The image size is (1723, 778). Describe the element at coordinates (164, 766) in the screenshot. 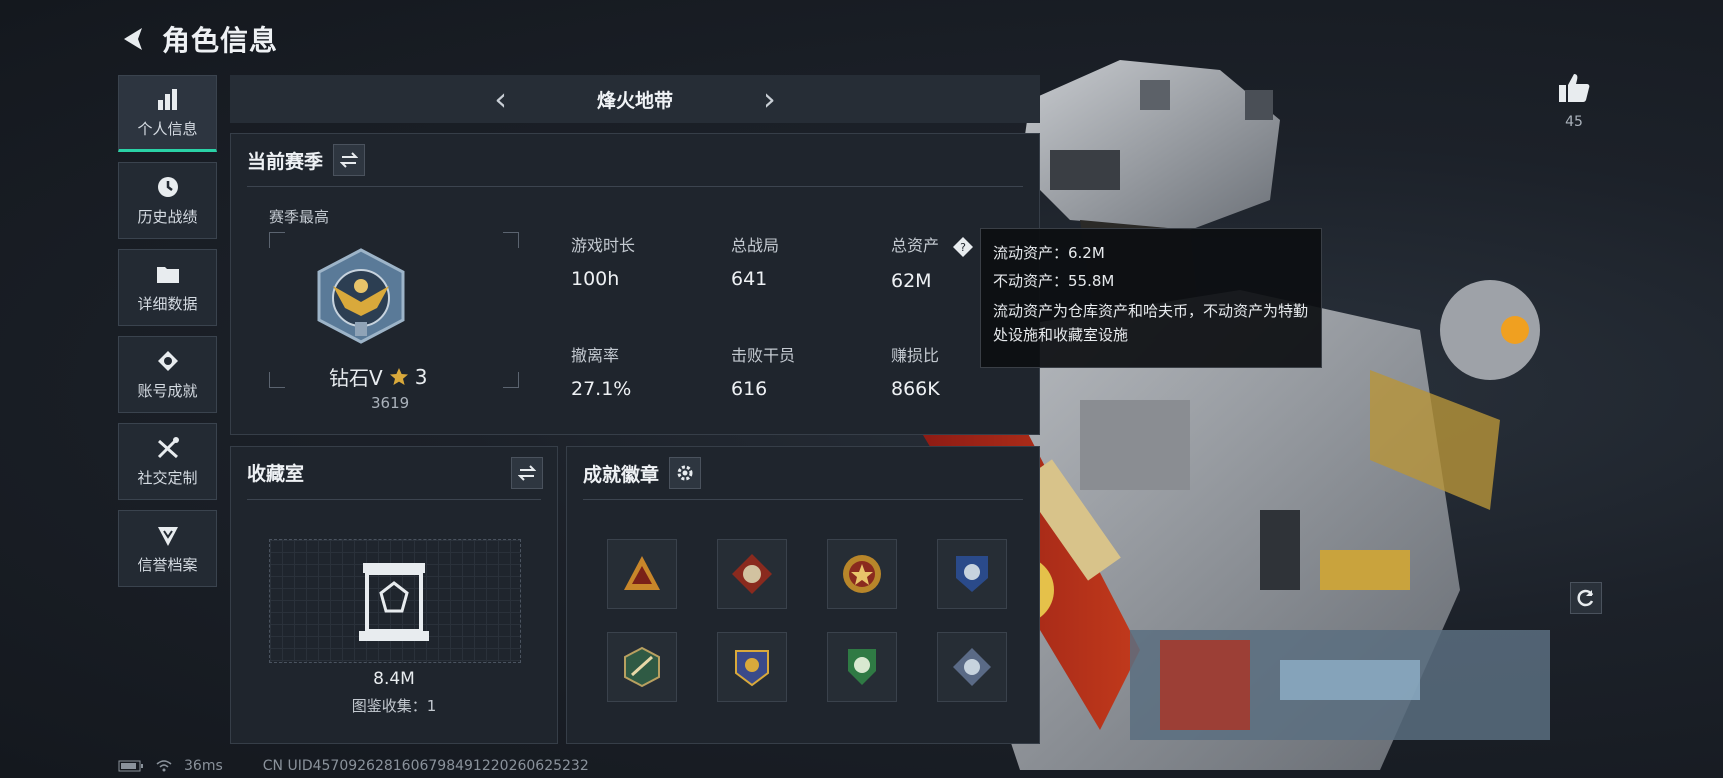

I see `wifi-icon` at that location.